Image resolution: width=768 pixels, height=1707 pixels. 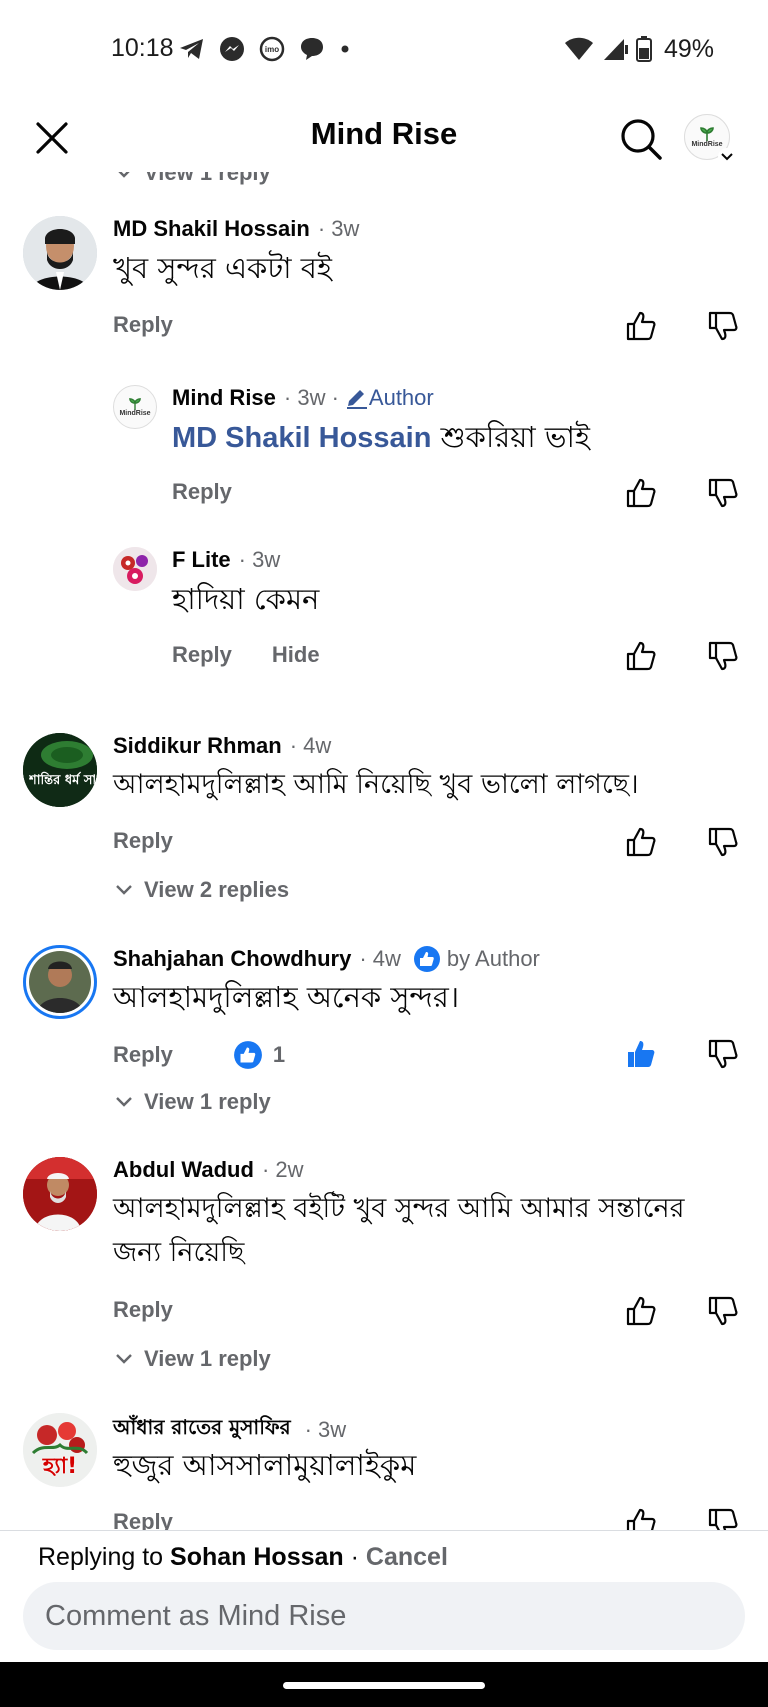 I want to click on view-replies-link: View 2 replies, so click(x=201, y=890).